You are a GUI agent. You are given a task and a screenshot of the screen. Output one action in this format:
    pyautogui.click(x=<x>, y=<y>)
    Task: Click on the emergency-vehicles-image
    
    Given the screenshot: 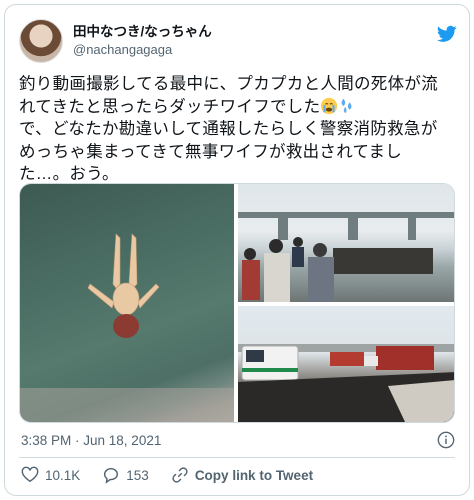 What is the action you would take?
    pyautogui.click(x=346, y=383)
    